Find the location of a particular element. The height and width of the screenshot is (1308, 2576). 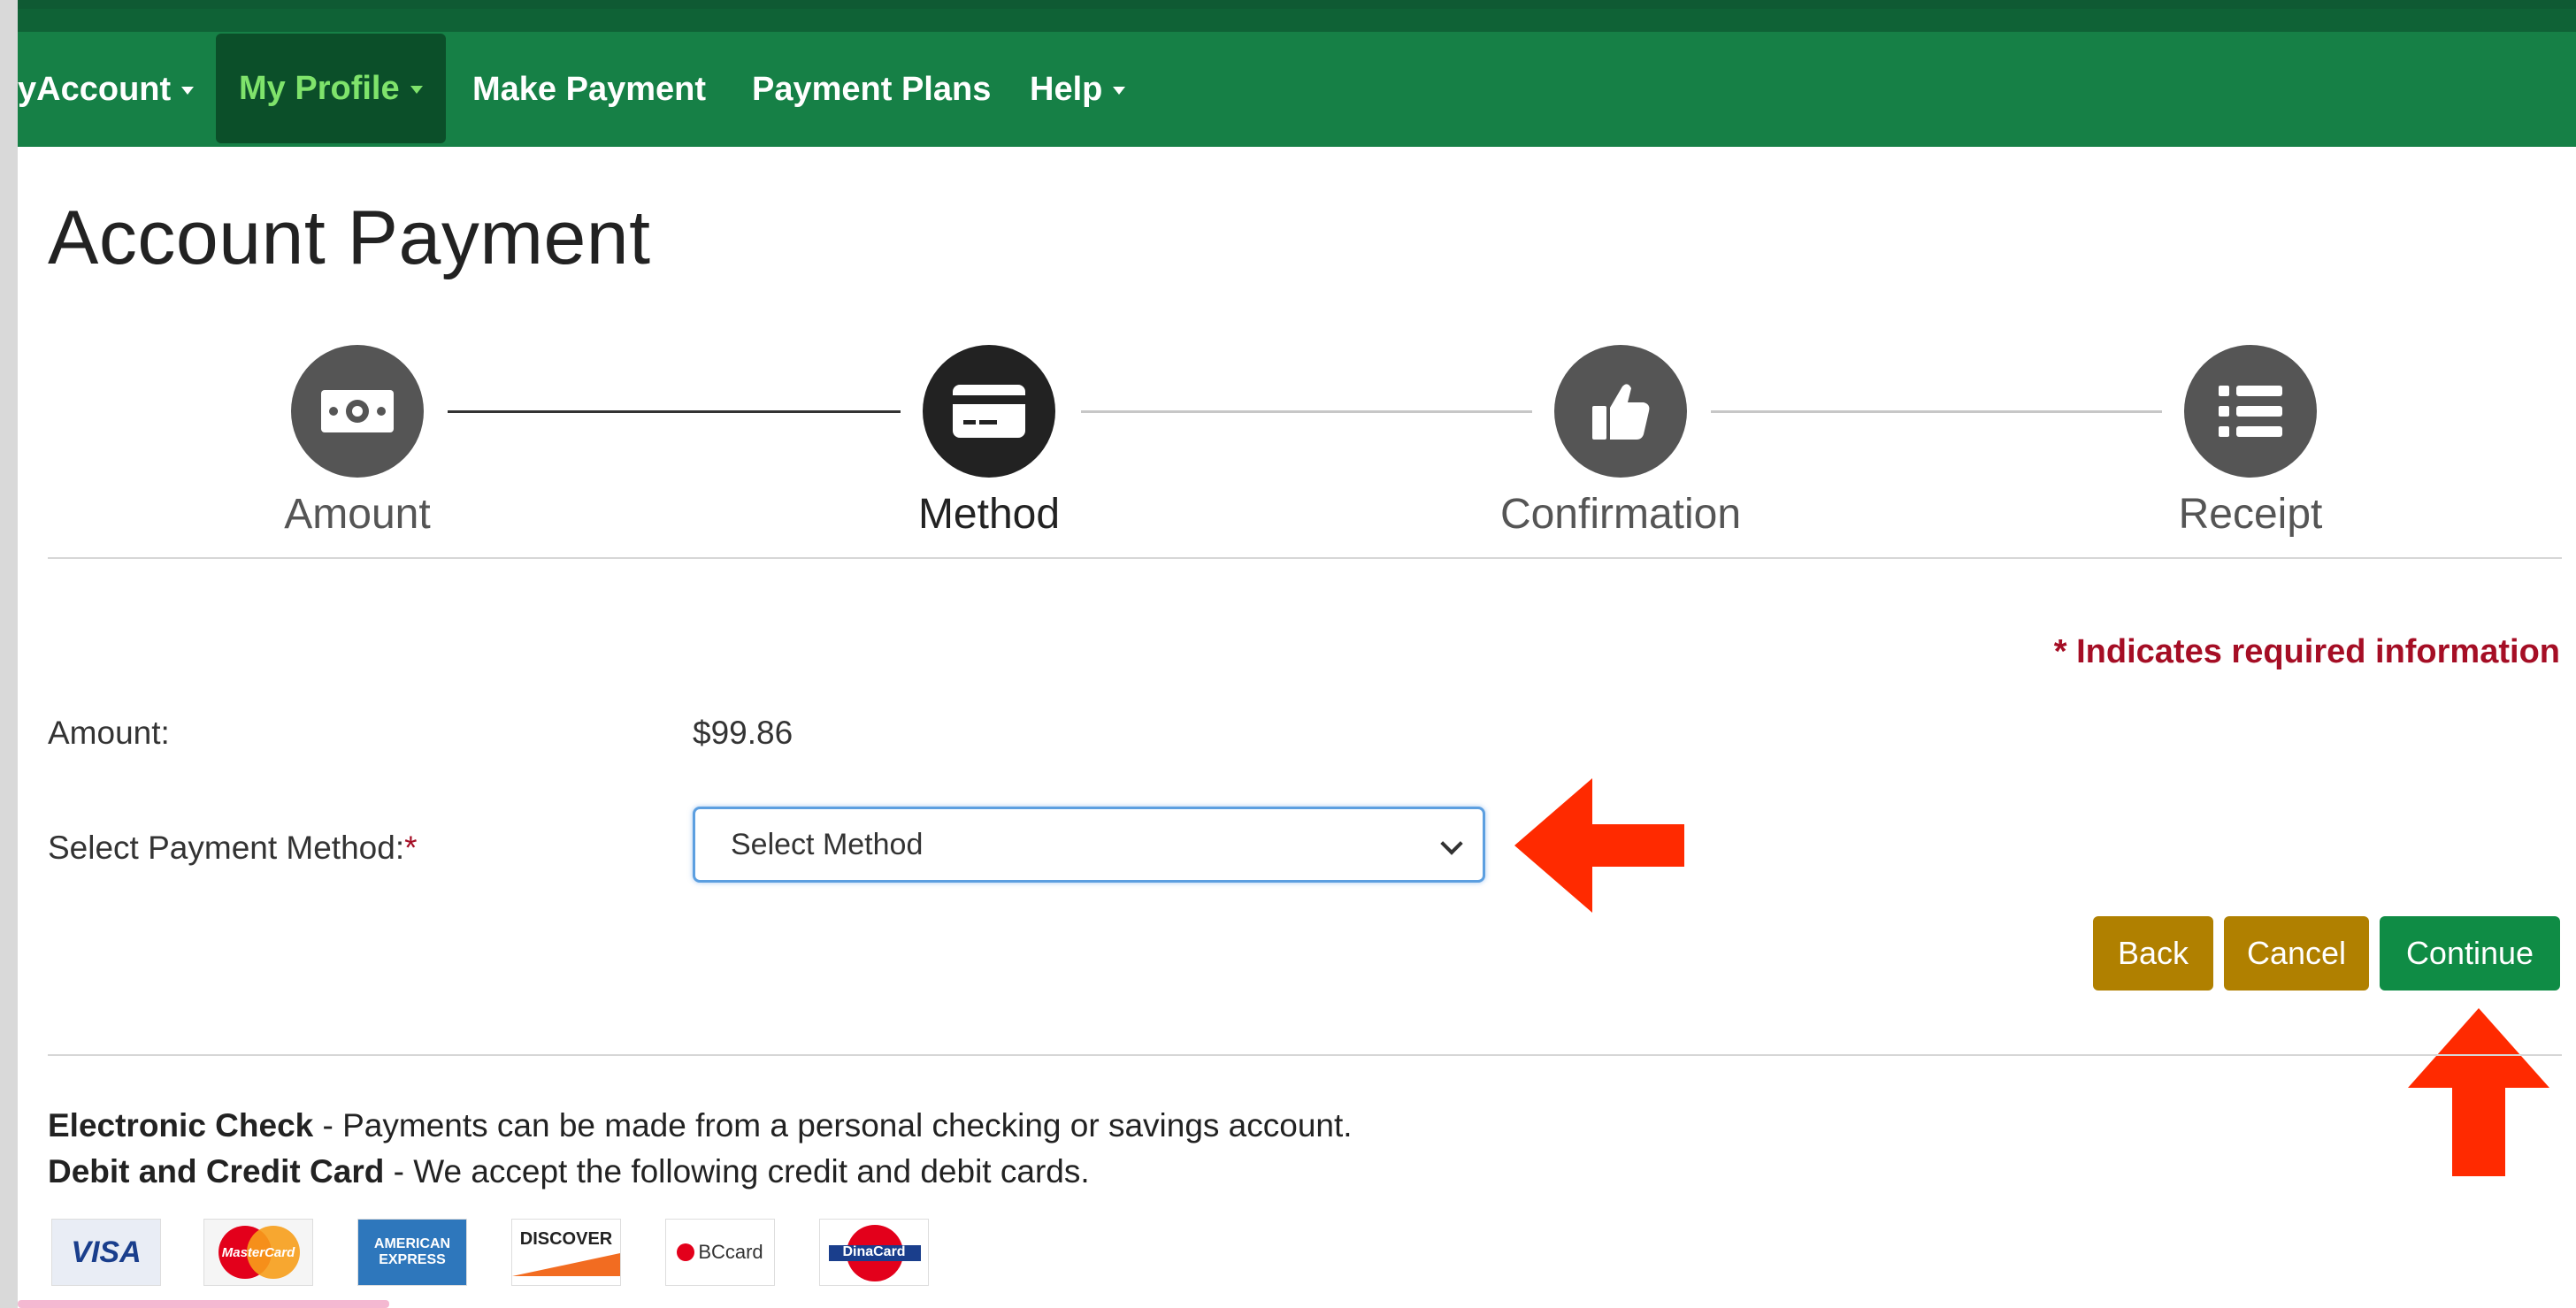

step-confirmation-label: Confirmation is located at coordinates (1620, 515).